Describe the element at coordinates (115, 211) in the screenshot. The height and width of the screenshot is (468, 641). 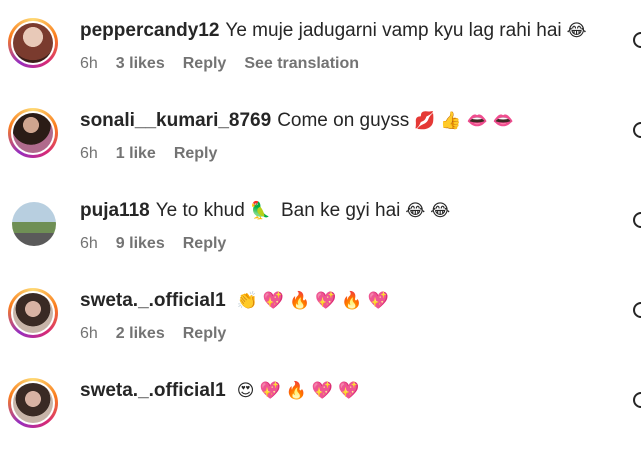
I see `comment-username: puja118` at that location.